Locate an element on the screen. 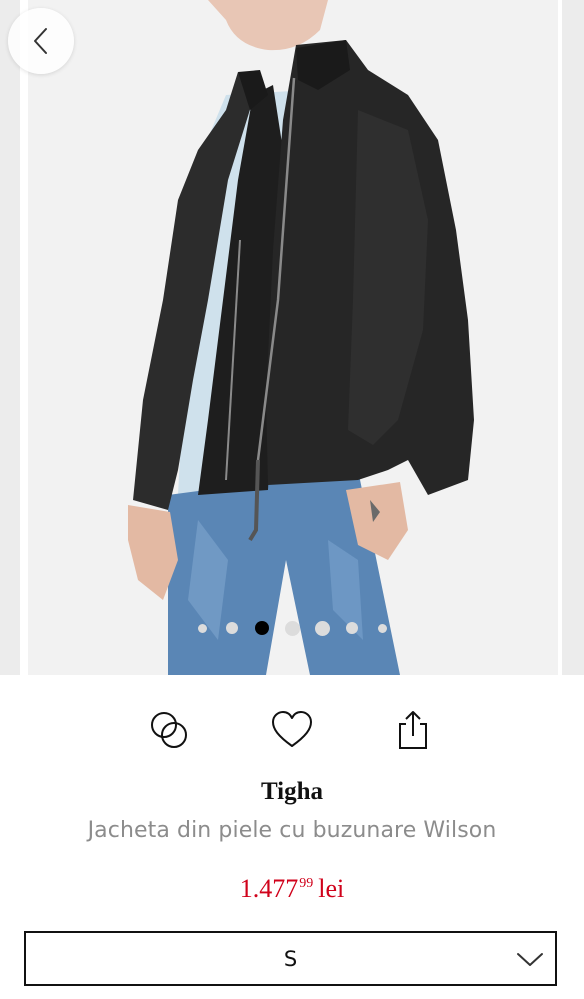  product-actions is located at coordinates (292, 730).